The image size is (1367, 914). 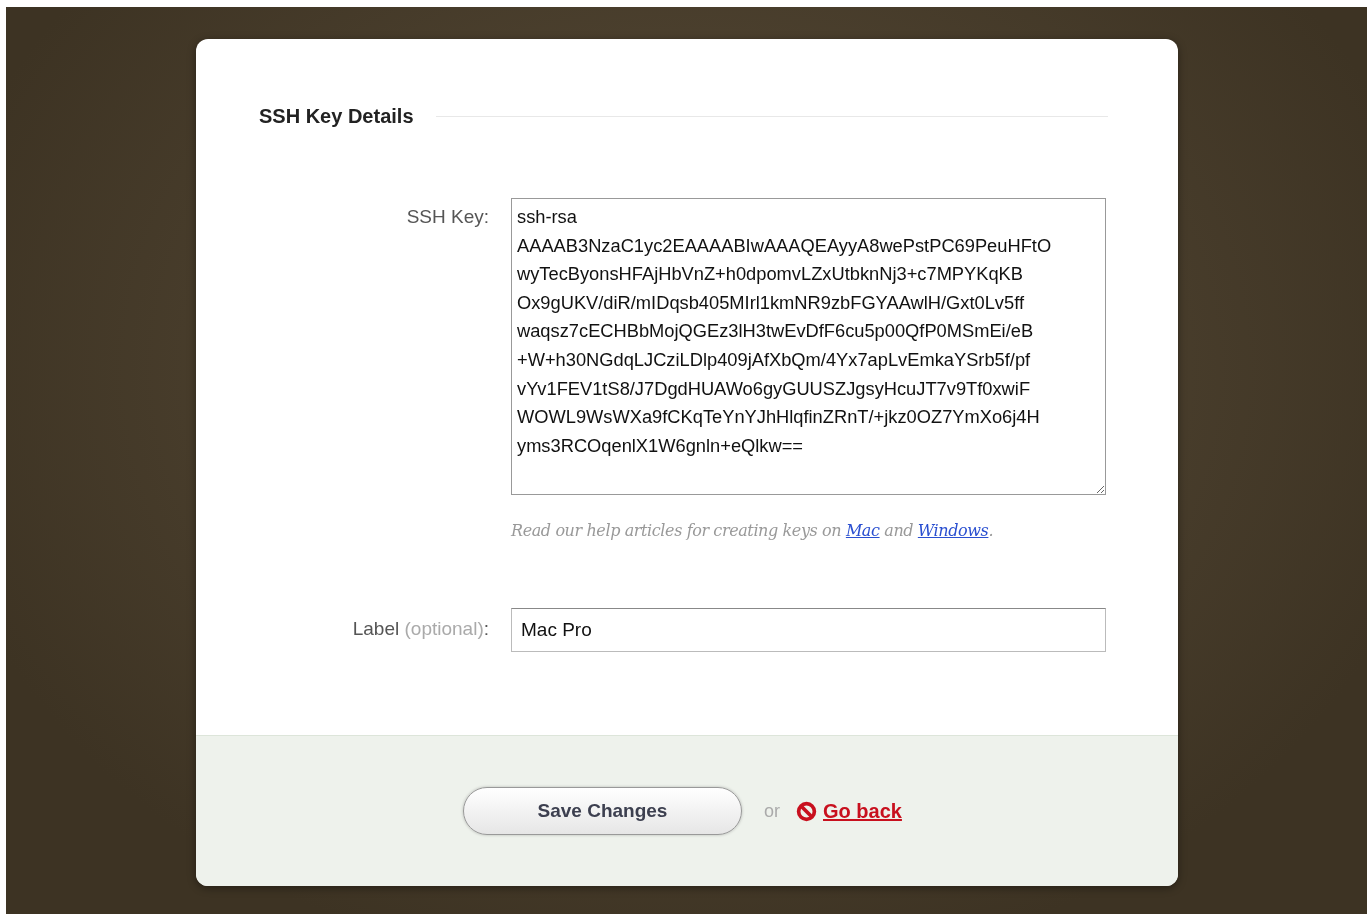 What do you see at coordinates (808, 630) in the screenshot?
I see `label-input: Mac Pro` at bounding box center [808, 630].